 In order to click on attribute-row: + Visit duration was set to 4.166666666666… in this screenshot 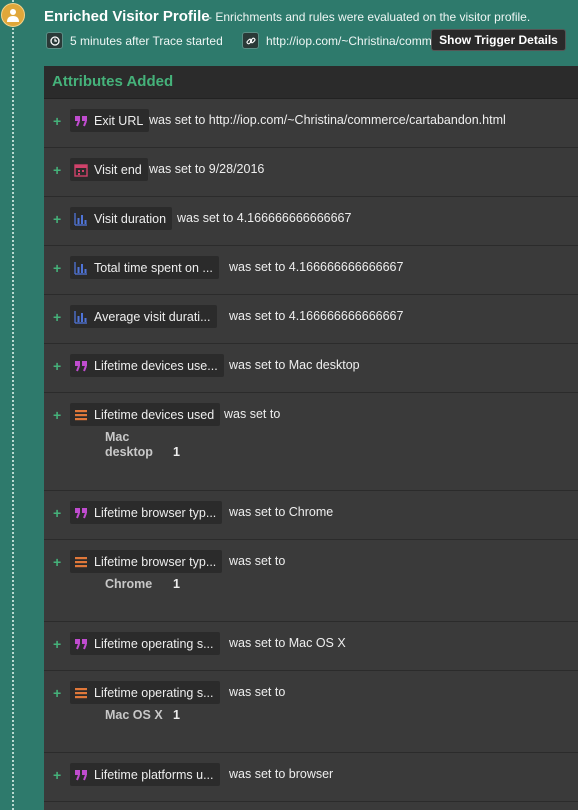, I will do `click(311, 221)`.